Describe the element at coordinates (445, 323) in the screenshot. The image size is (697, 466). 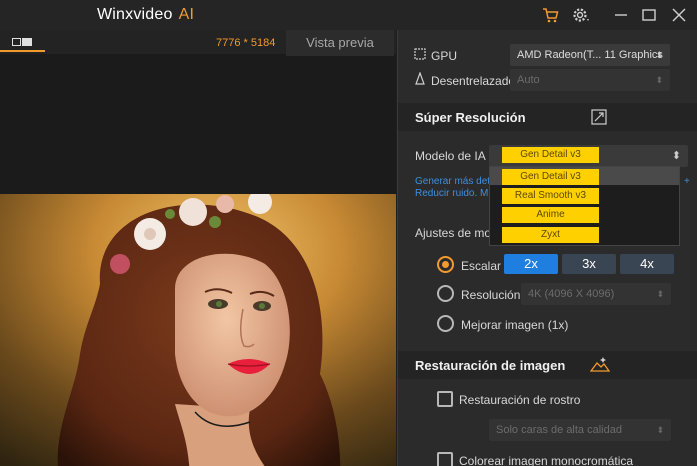
I see `enhance-radio` at that location.